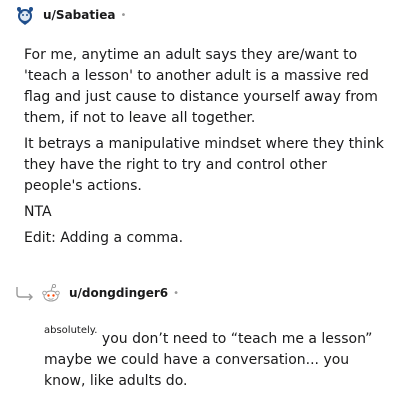 The height and width of the screenshot is (412, 400). I want to click on username: u/dongdinger6, so click(118, 293).